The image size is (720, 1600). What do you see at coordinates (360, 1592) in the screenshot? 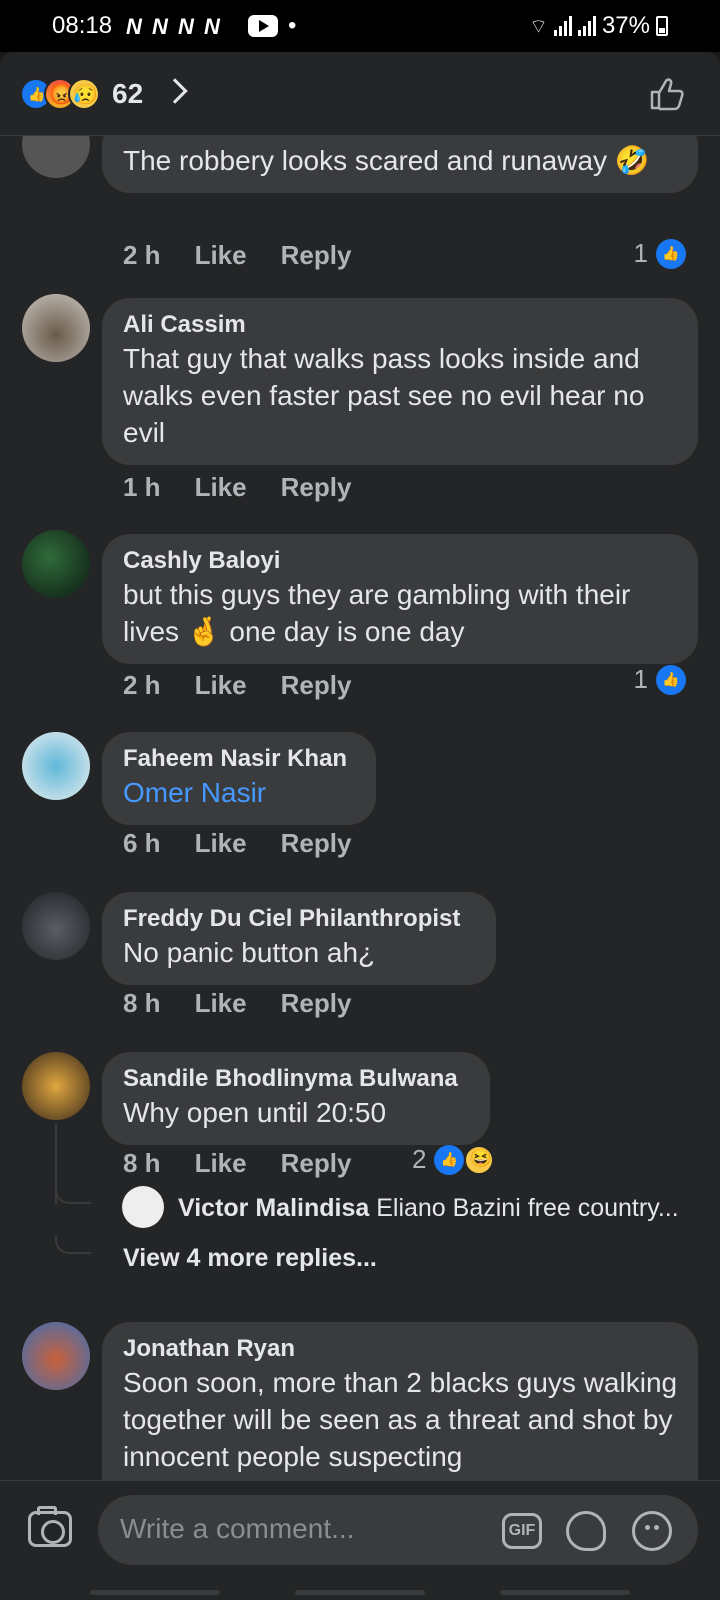
I see `nav-home` at bounding box center [360, 1592].